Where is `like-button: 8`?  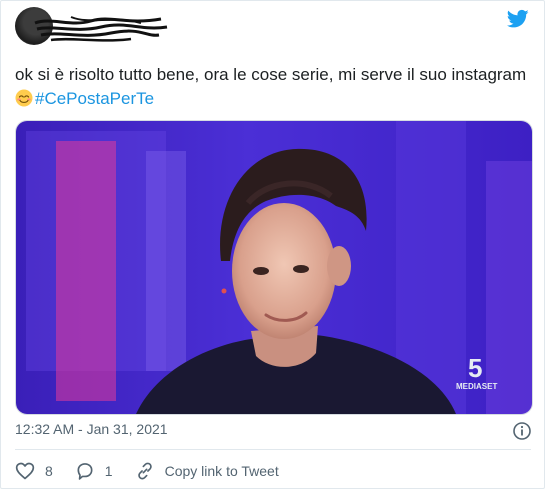 like-button: 8 is located at coordinates (34, 471).